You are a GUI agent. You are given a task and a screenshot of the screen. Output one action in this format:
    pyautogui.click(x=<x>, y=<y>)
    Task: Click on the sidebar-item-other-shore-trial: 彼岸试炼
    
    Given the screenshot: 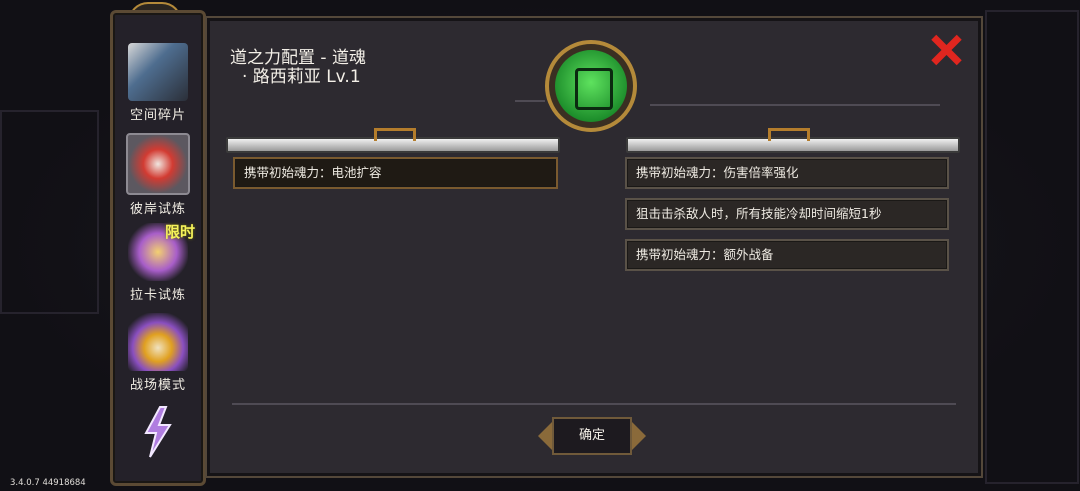 What is the action you would take?
    pyautogui.click(x=158, y=174)
    